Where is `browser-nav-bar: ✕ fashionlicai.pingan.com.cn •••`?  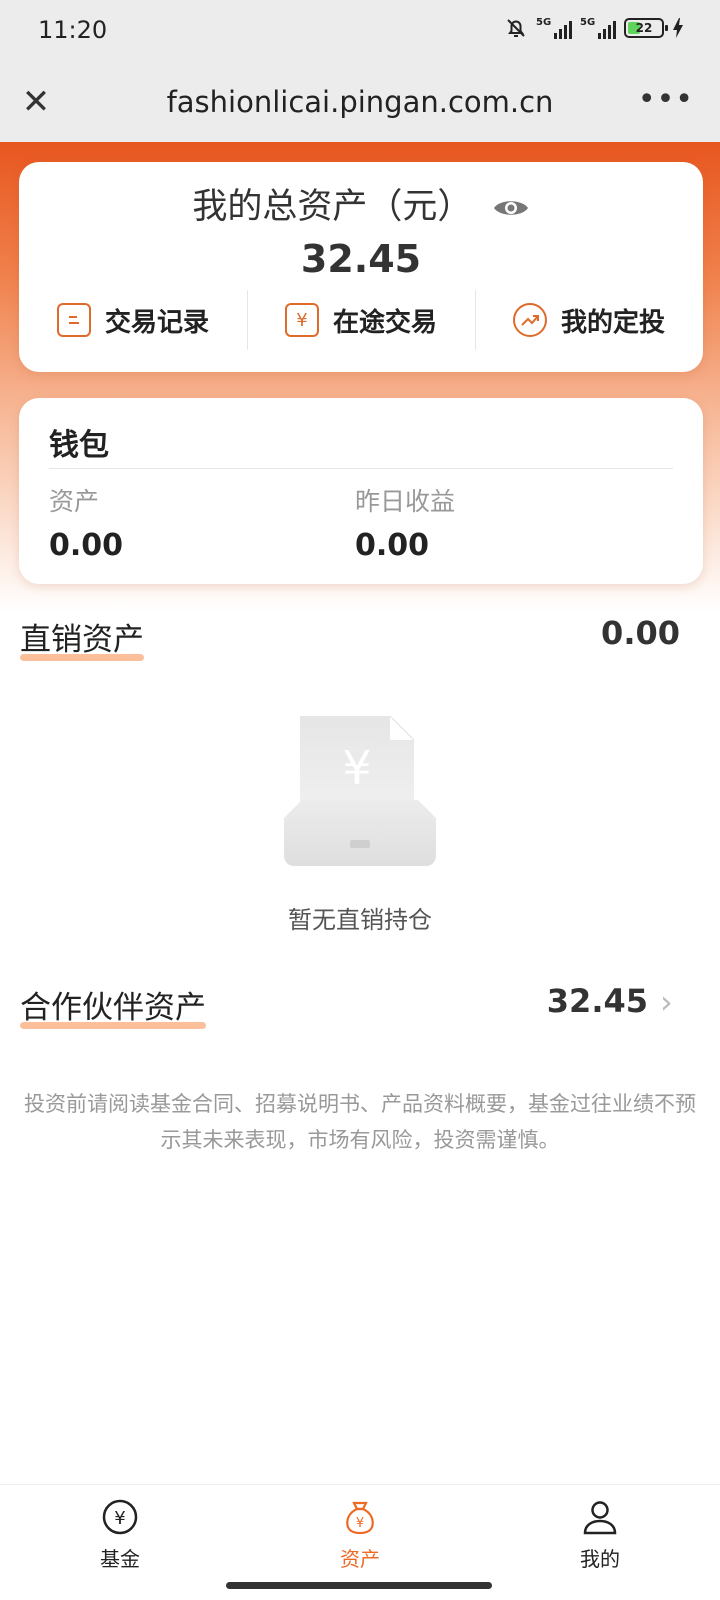 browser-nav-bar: ✕ fashionlicai.pingan.com.cn ••• is located at coordinates (360, 102).